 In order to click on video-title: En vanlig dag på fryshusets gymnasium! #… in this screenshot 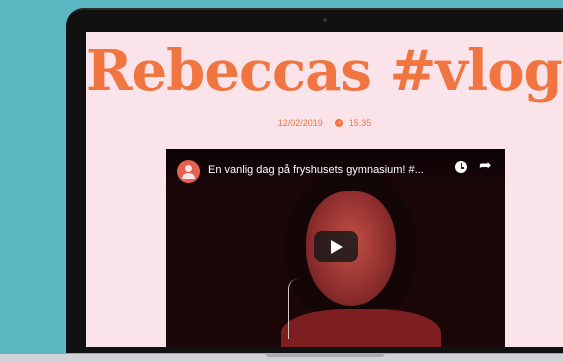, I will do `click(328, 170)`.